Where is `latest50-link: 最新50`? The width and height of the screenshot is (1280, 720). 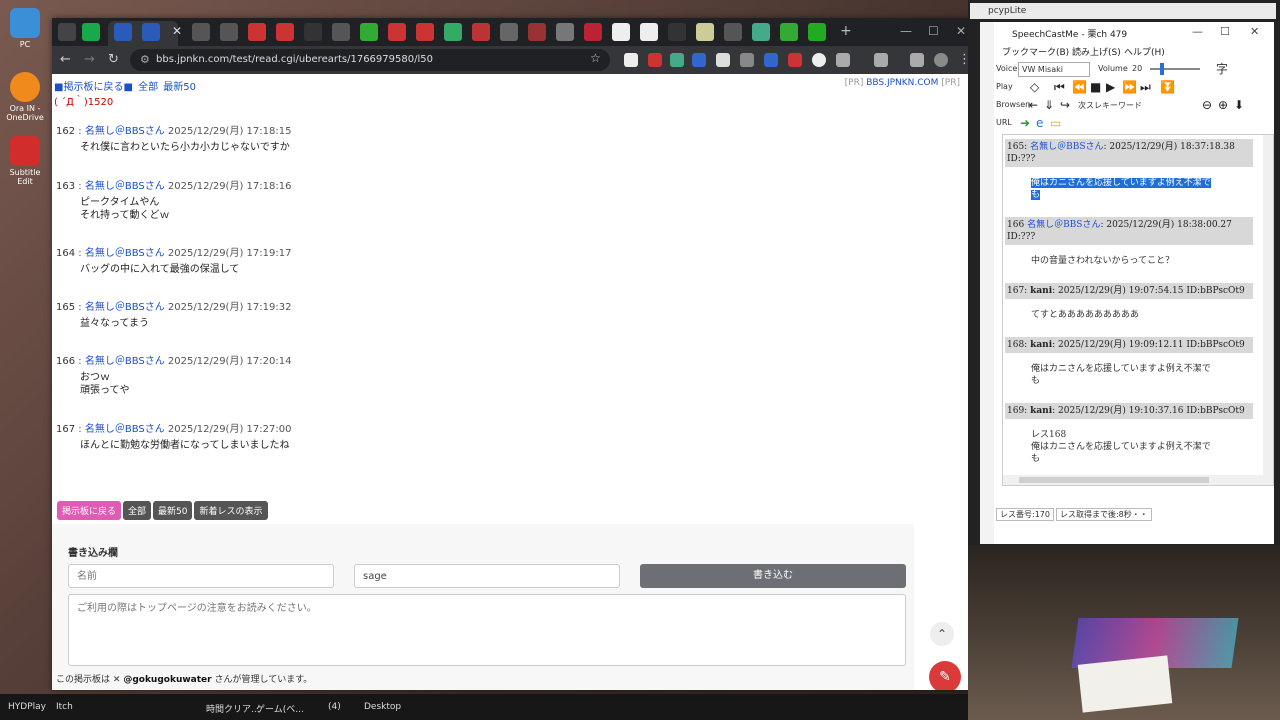
latest50-link: 最新50 is located at coordinates (179, 87).